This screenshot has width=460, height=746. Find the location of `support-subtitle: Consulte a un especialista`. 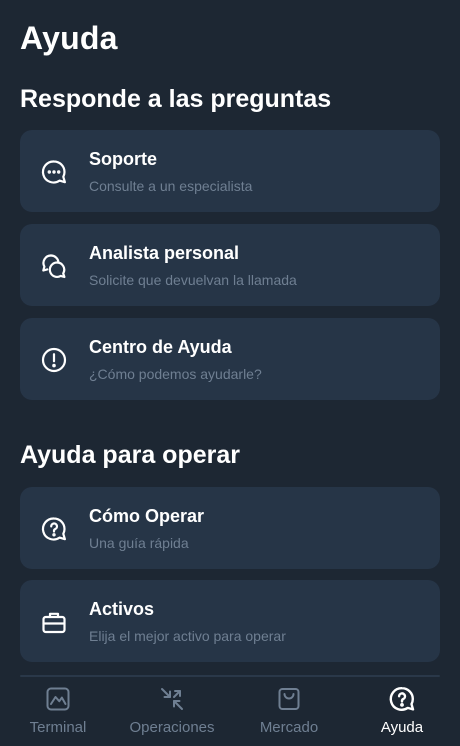

support-subtitle: Consulte a un especialista is located at coordinates (171, 186).